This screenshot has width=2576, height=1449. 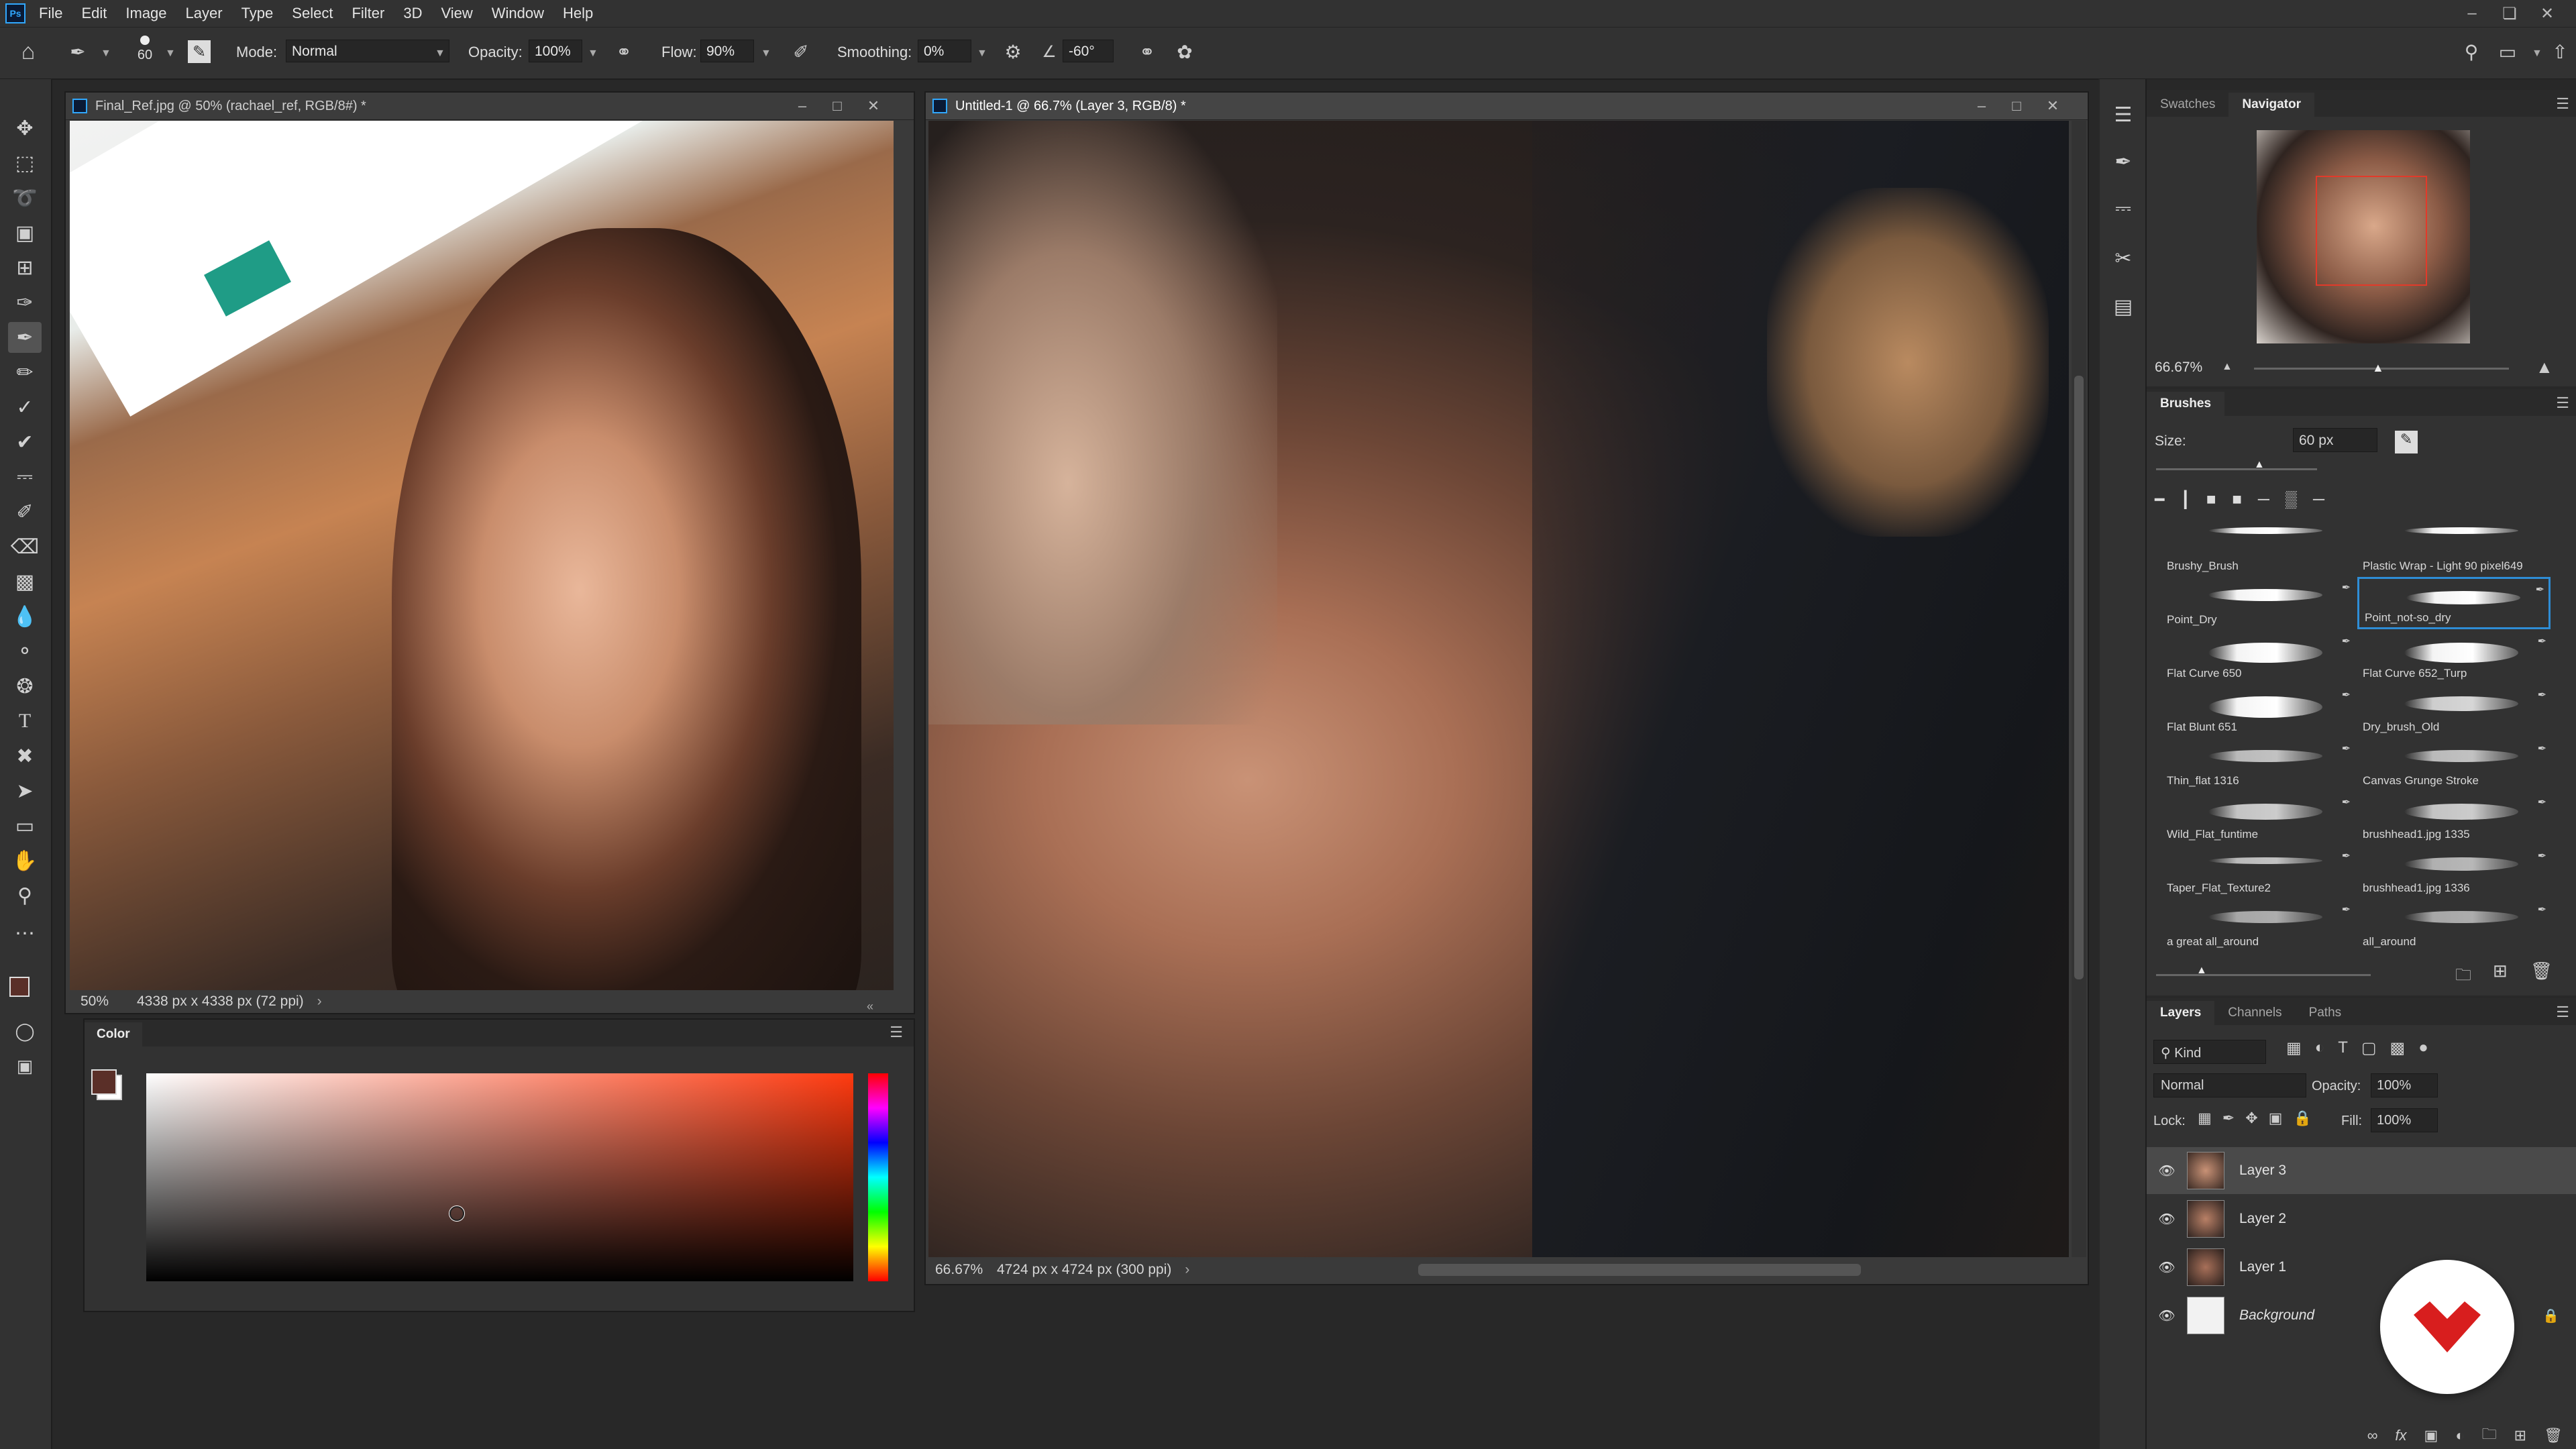 I want to click on menu-filter: Filter, so click(x=368, y=13).